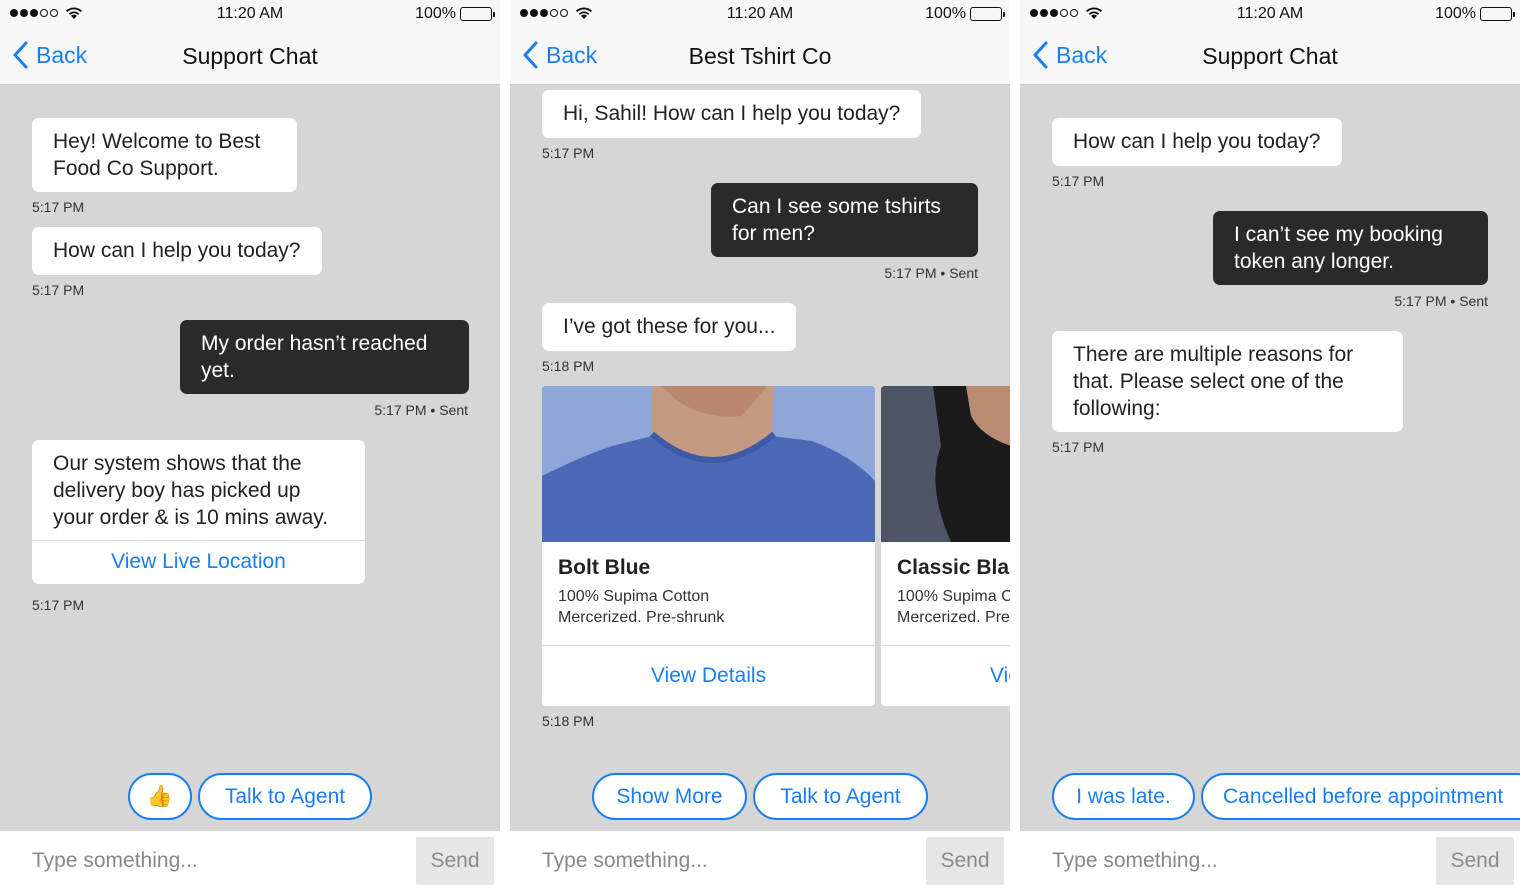  What do you see at coordinates (324, 357) in the screenshot?
I see `user-message: My order hasn’t reached yet.` at bounding box center [324, 357].